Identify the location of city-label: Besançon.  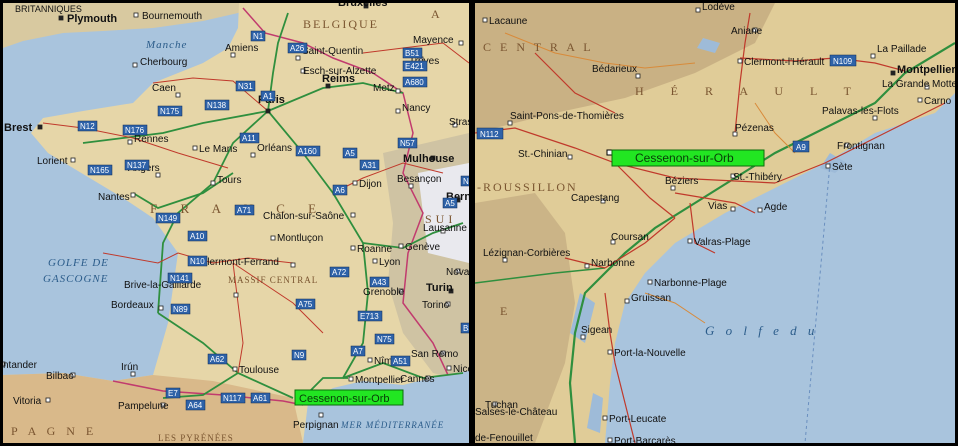
(419, 179).